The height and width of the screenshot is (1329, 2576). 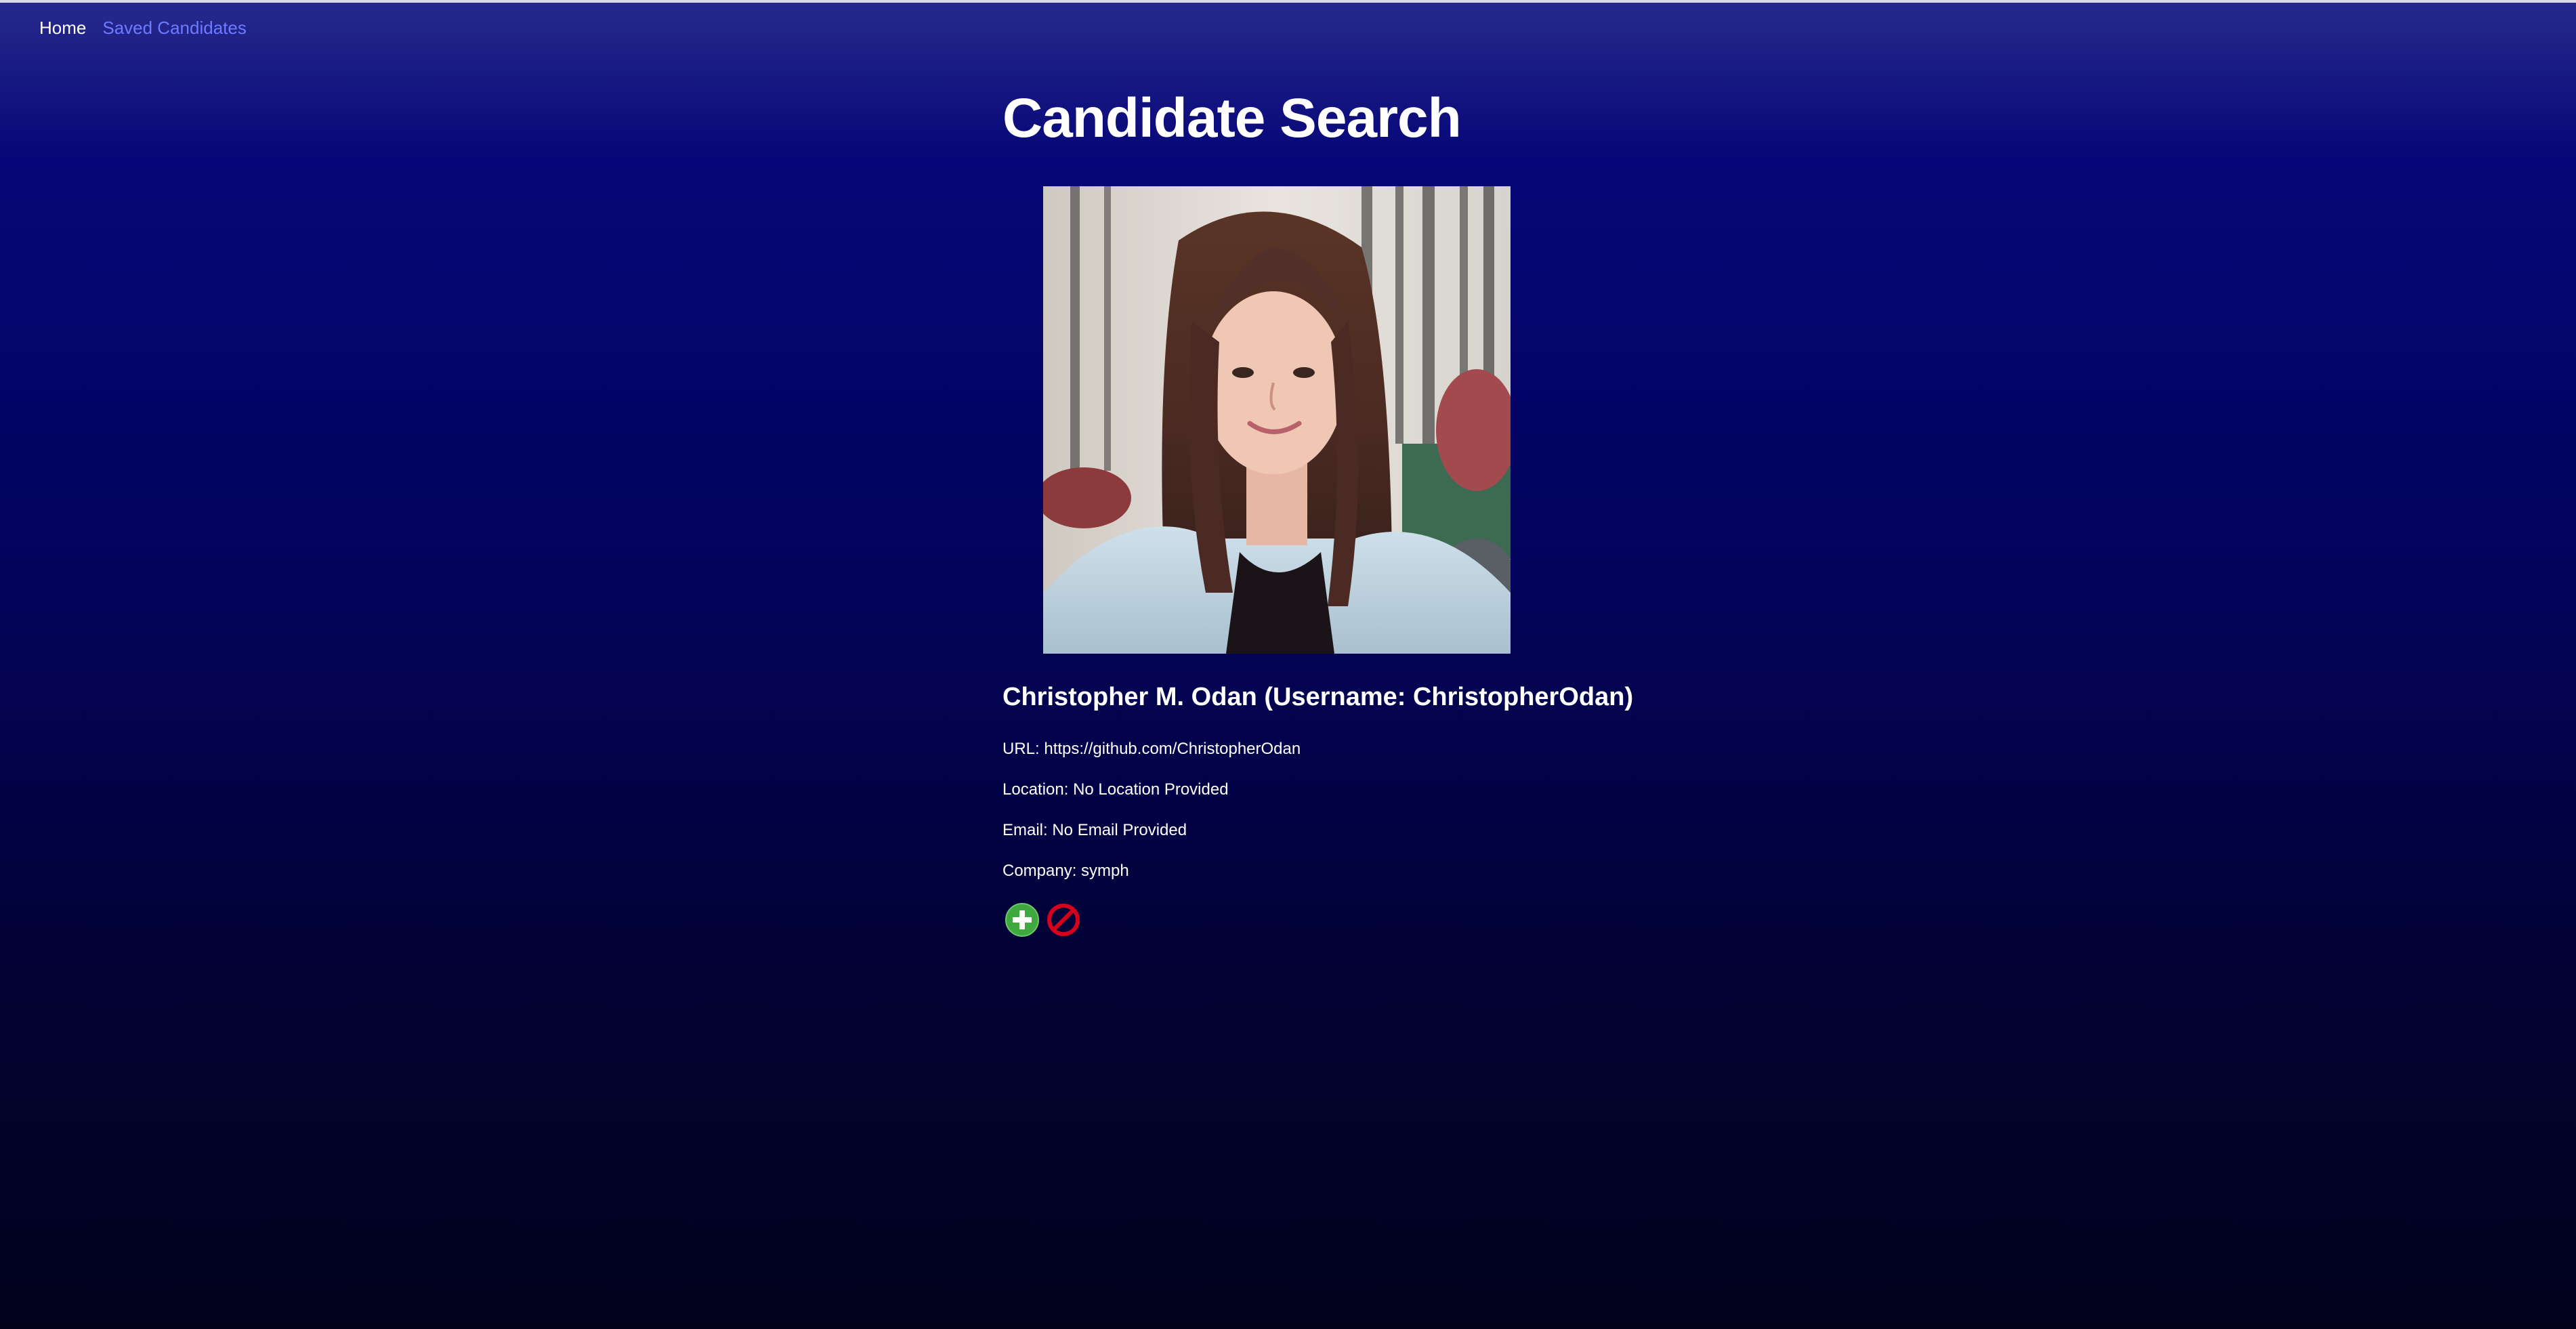 I want to click on top-navigation: Home Saved Candidates, so click(x=143, y=28).